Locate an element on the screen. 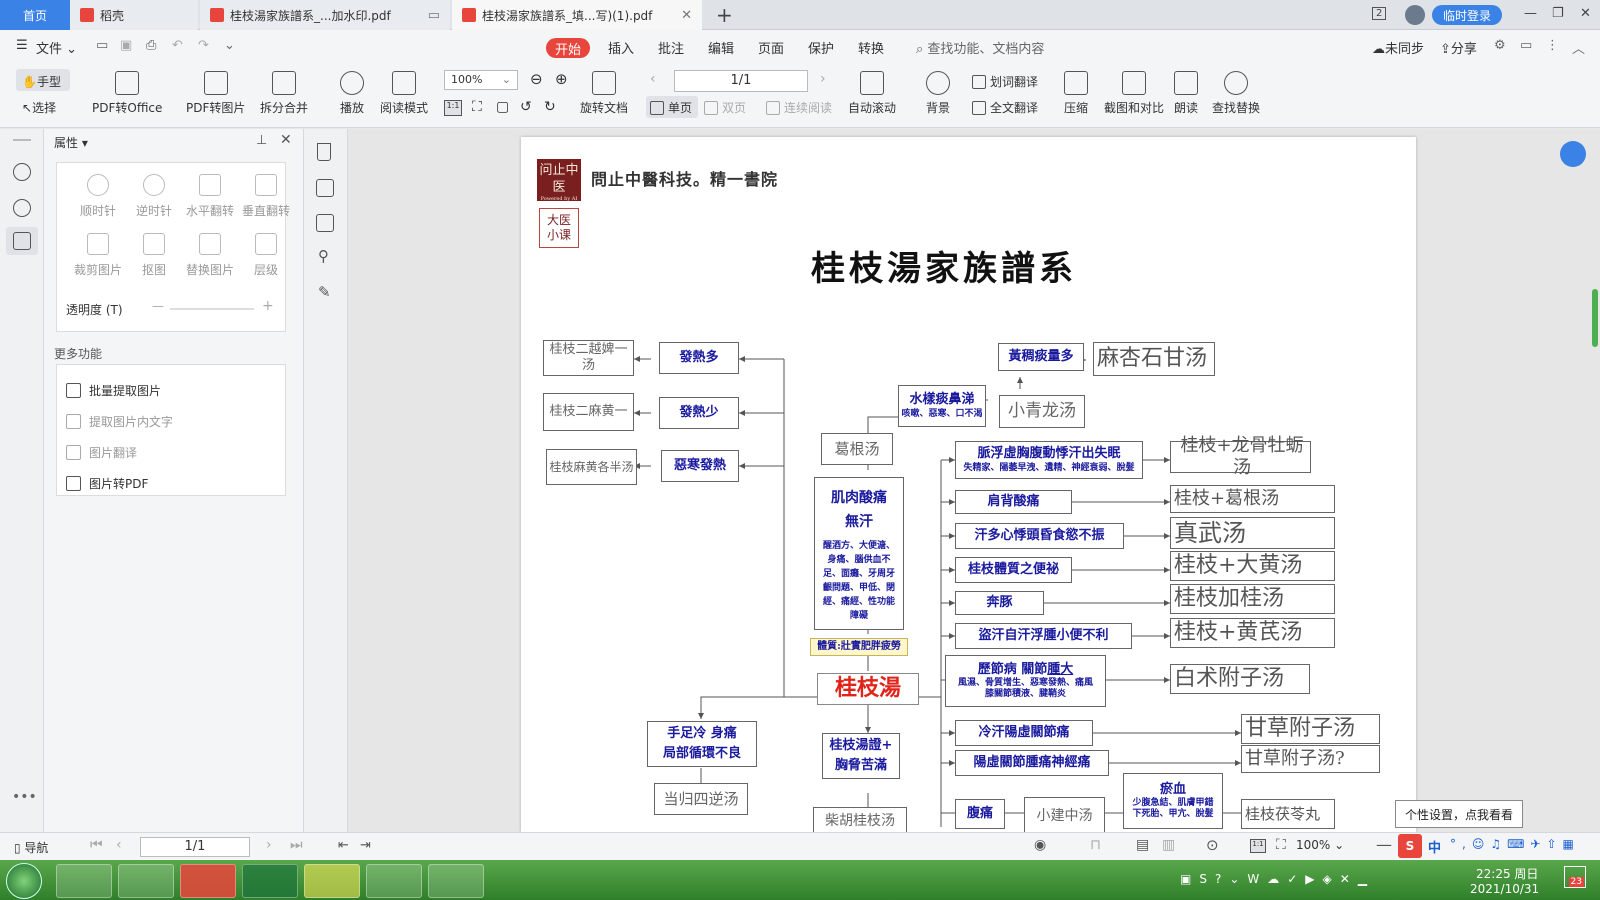 This screenshot has width=1600, height=900. close-panel-icon: ✕ is located at coordinates (286, 140).